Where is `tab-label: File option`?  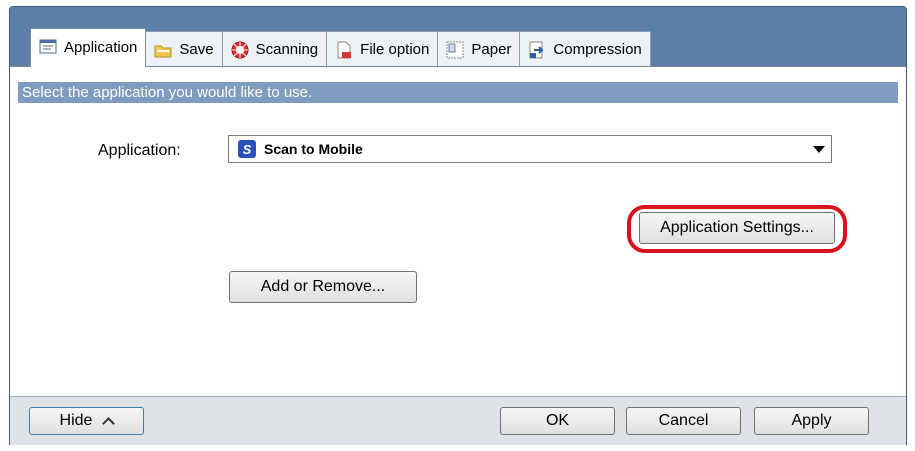
tab-label: File option is located at coordinates (395, 49).